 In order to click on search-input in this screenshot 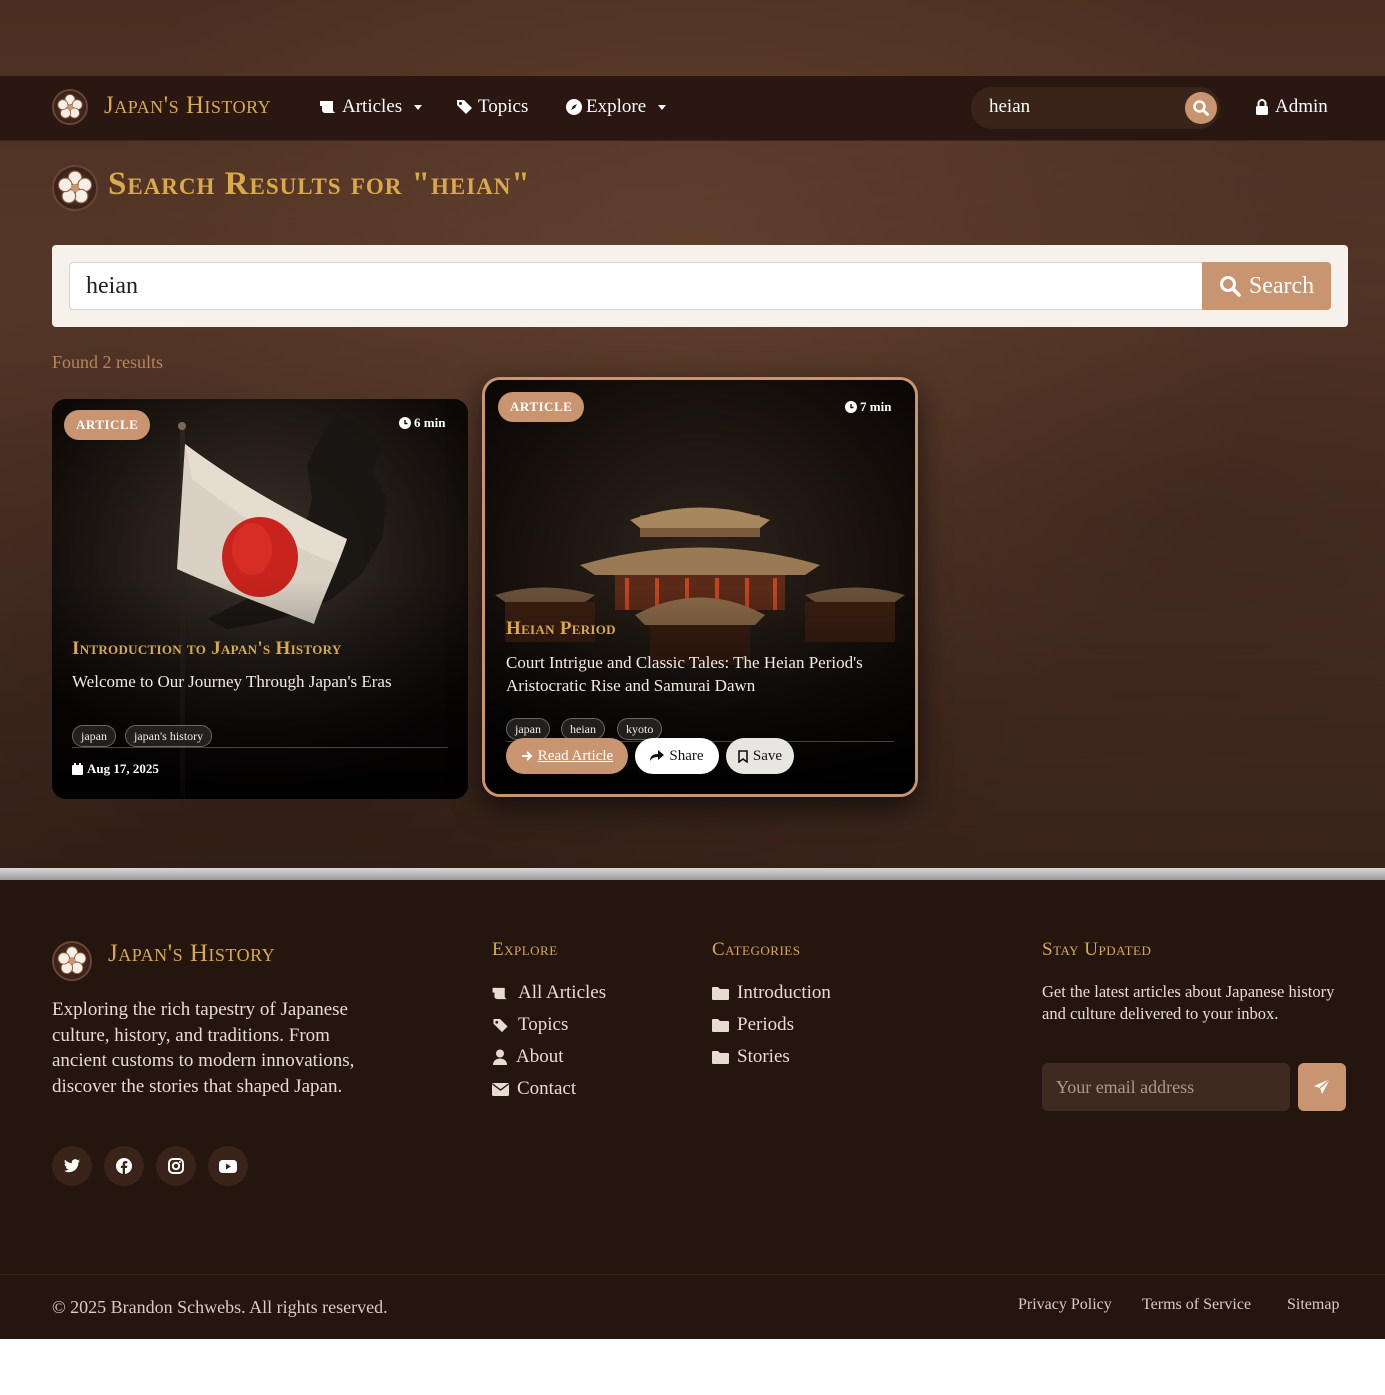, I will do `click(635, 286)`.